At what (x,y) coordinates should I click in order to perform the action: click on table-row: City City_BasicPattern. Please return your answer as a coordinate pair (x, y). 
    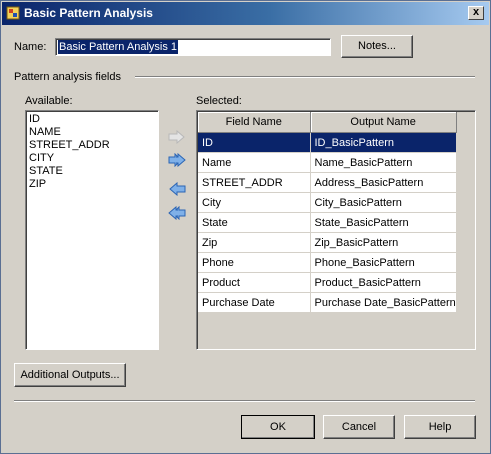
    Looking at the image, I should click on (327, 202).